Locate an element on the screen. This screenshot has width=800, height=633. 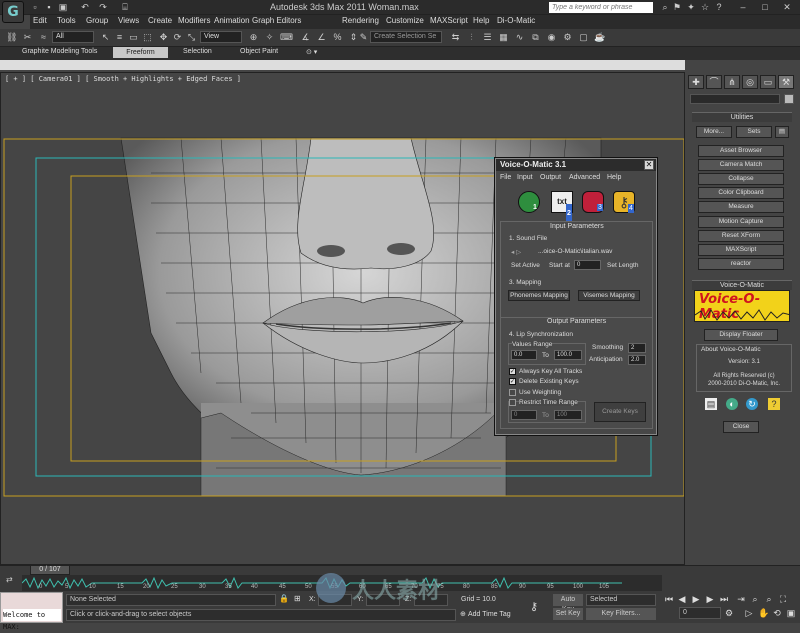
graphite-toggle-icon: ▦ is located at coordinates (503, 37).